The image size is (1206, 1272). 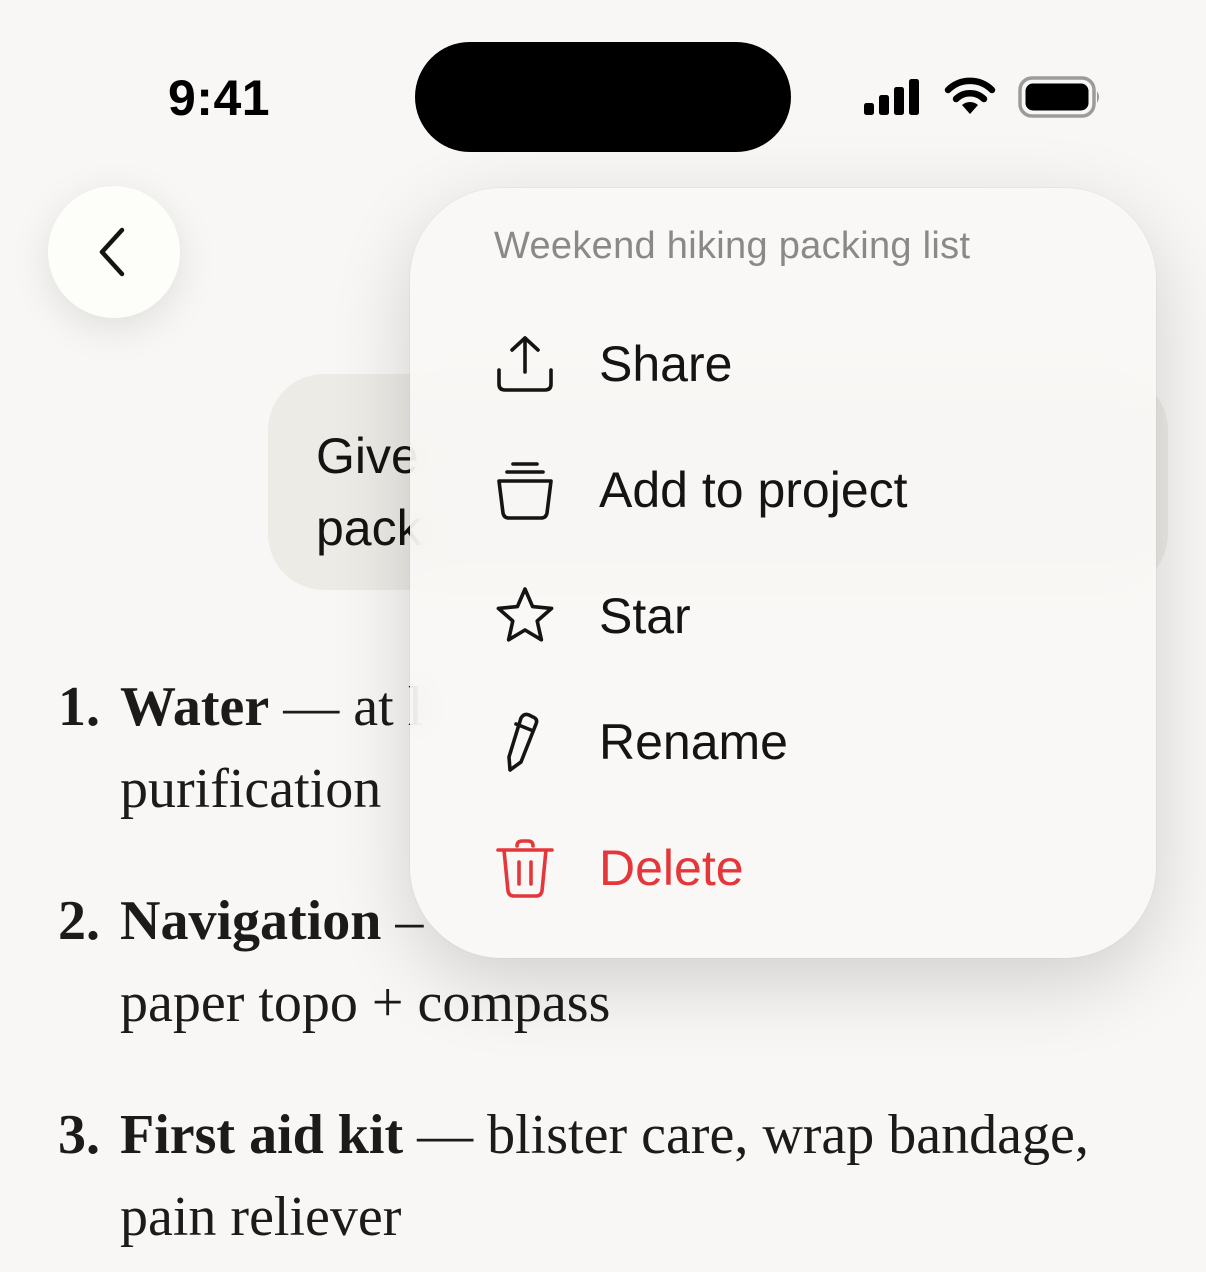 I want to click on back-button, so click(x=114, y=252).